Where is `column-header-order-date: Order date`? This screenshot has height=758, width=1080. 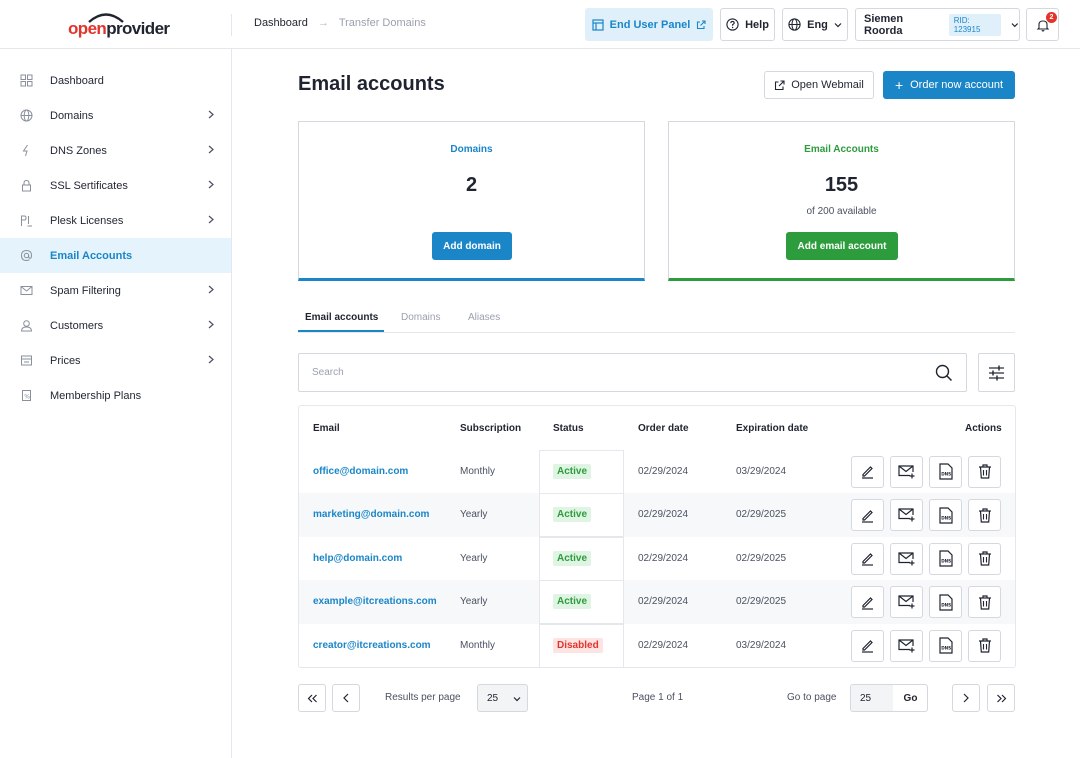 column-header-order-date: Order date is located at coordinates (663, 428).